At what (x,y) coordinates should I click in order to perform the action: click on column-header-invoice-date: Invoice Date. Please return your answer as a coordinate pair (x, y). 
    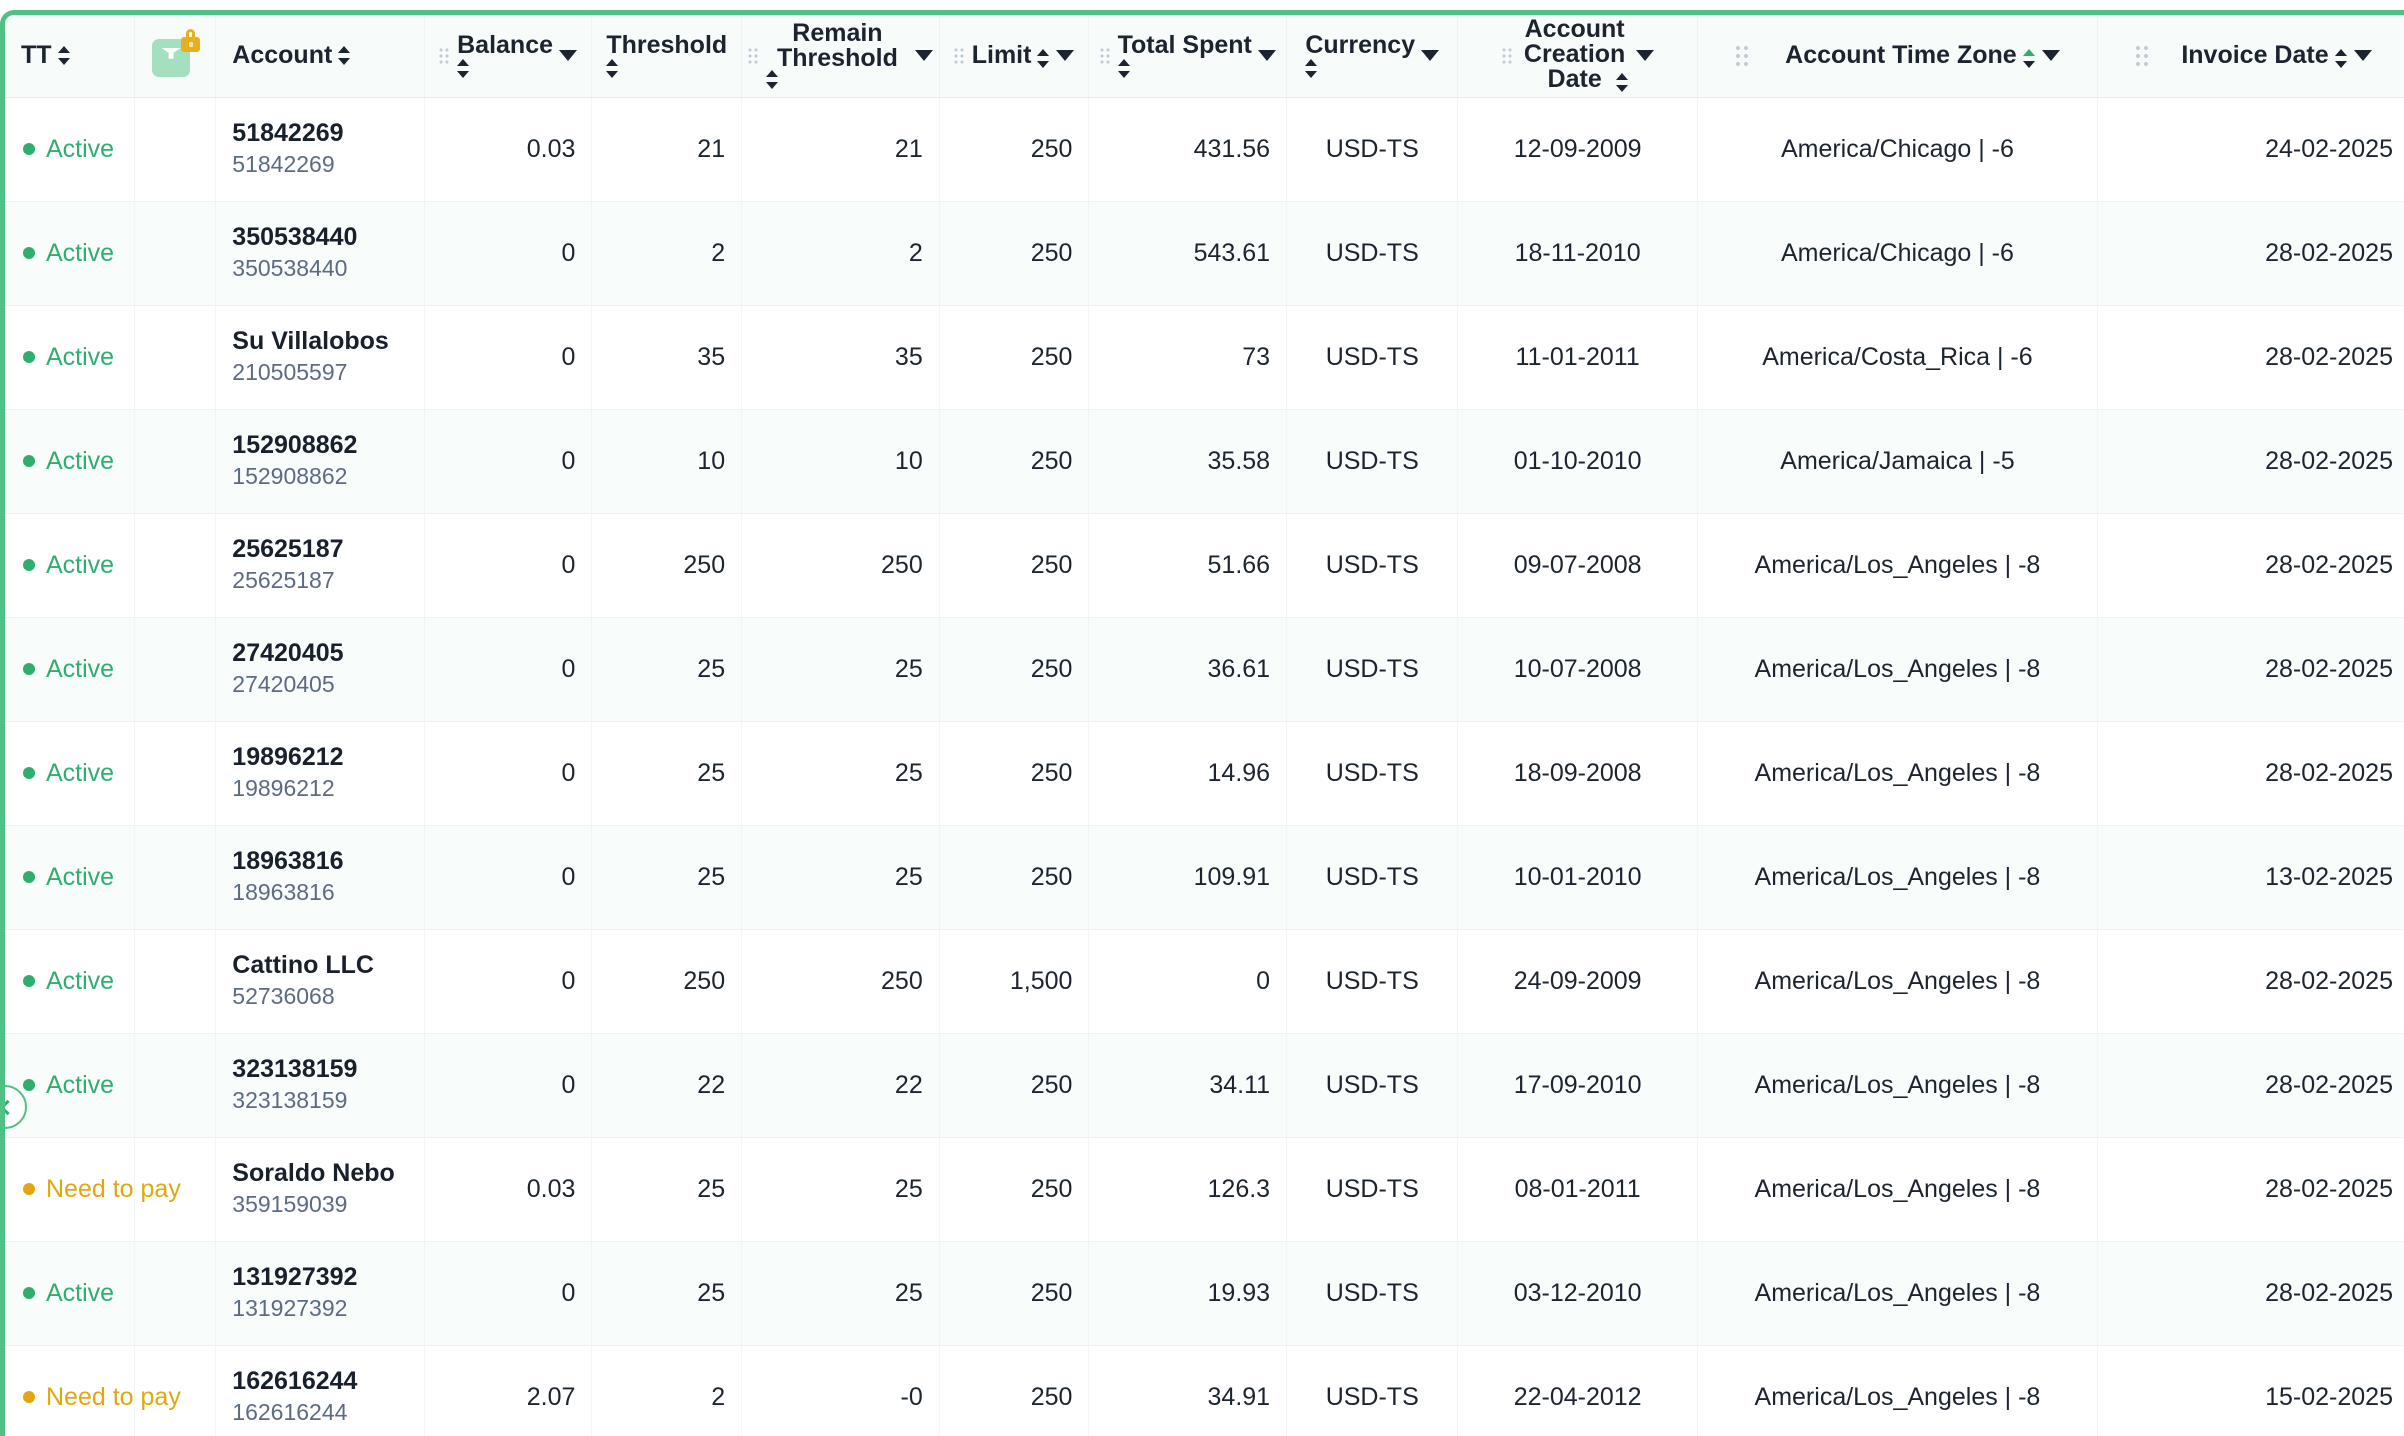
    Looking at the image, I should click on (2250, 56).